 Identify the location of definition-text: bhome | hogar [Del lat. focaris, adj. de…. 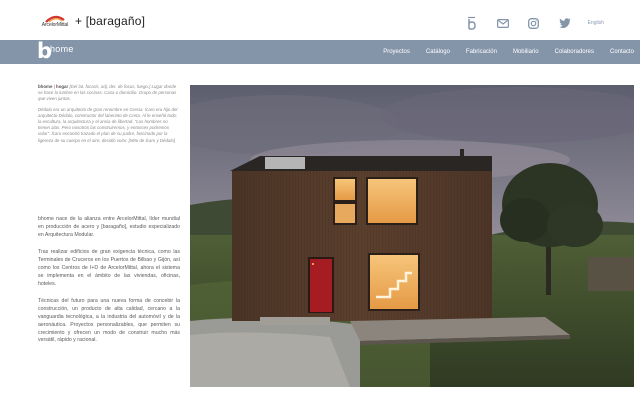
(109, 93).